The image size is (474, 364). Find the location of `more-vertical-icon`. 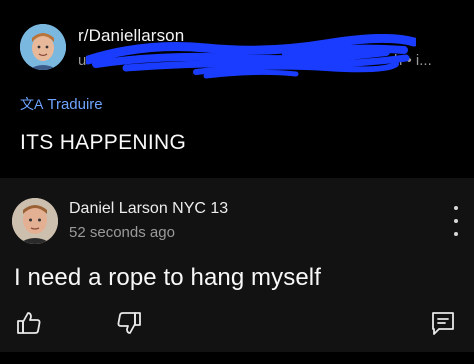

more-vertical-icon is located at coordinates (456, 221).